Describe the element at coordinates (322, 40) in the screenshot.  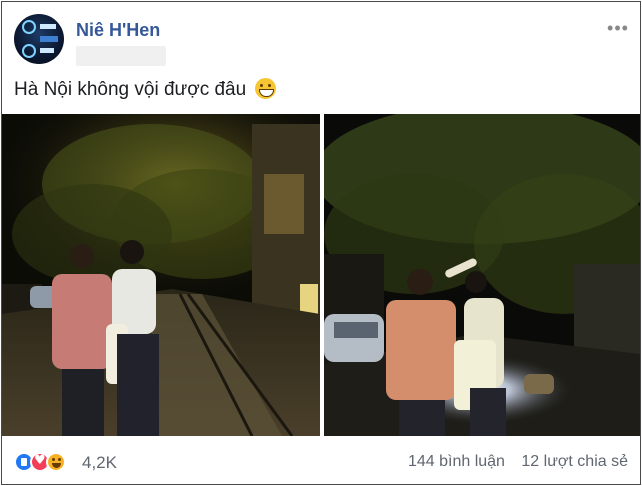
I see `post-header: Niê H'Hen •••` at that location.